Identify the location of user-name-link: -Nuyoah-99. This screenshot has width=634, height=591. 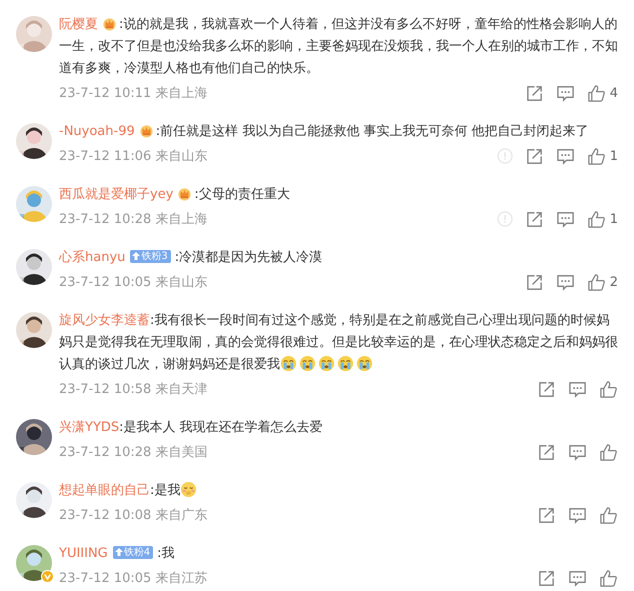
(97, 131).